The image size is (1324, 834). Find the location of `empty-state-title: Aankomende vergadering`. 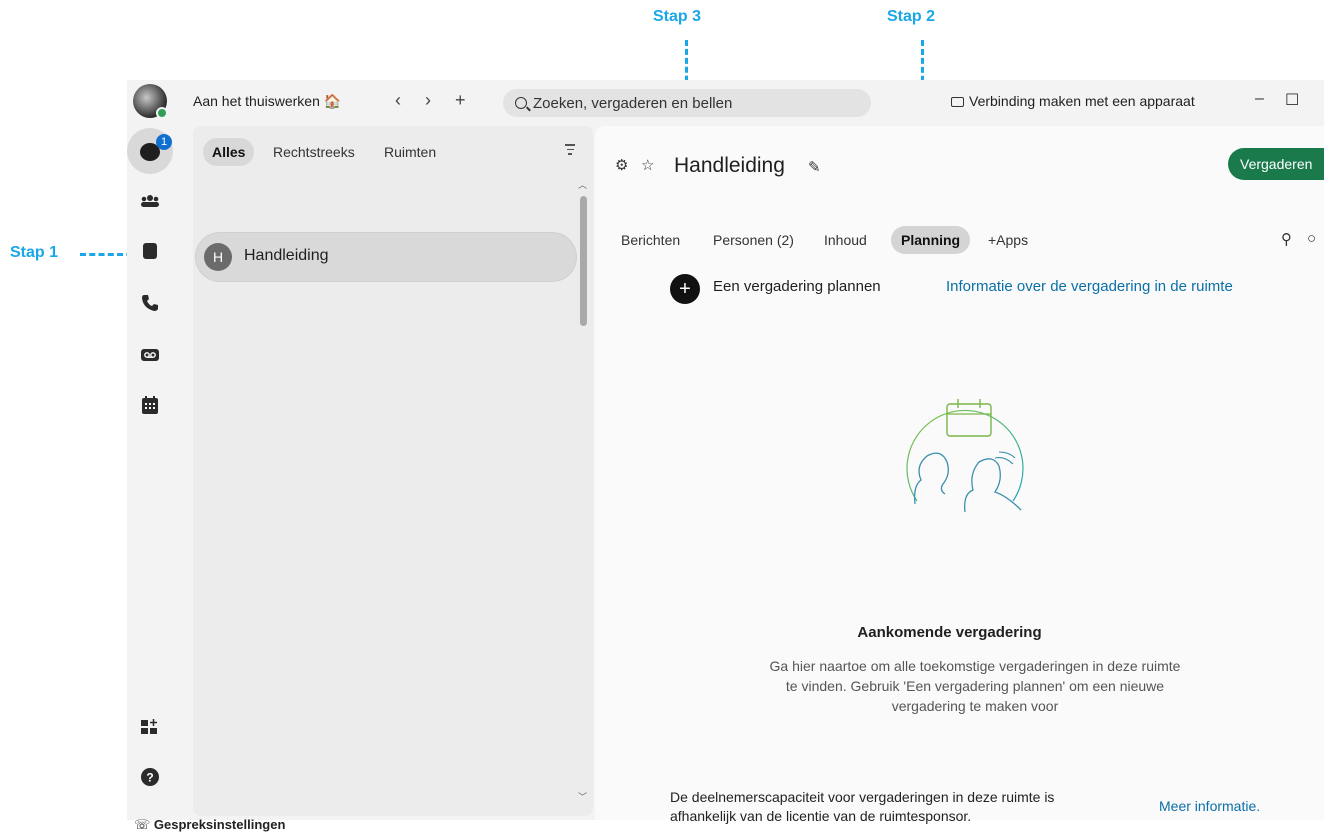

empty-state-title: Aankomende vergadering is located at coordinates (949, 632).